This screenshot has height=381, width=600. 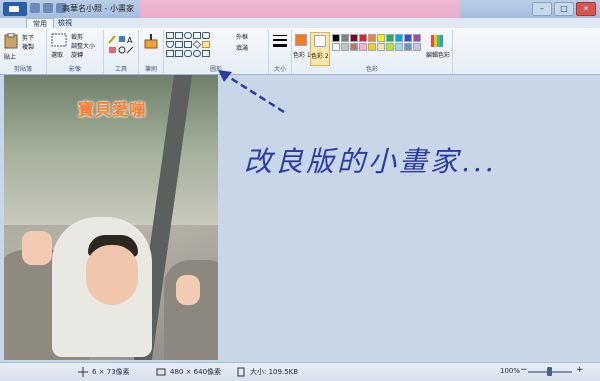 What do you see at coordinates (170, 35) in the screenshot?
I see `shape-line` at bounding box center [170, 35].